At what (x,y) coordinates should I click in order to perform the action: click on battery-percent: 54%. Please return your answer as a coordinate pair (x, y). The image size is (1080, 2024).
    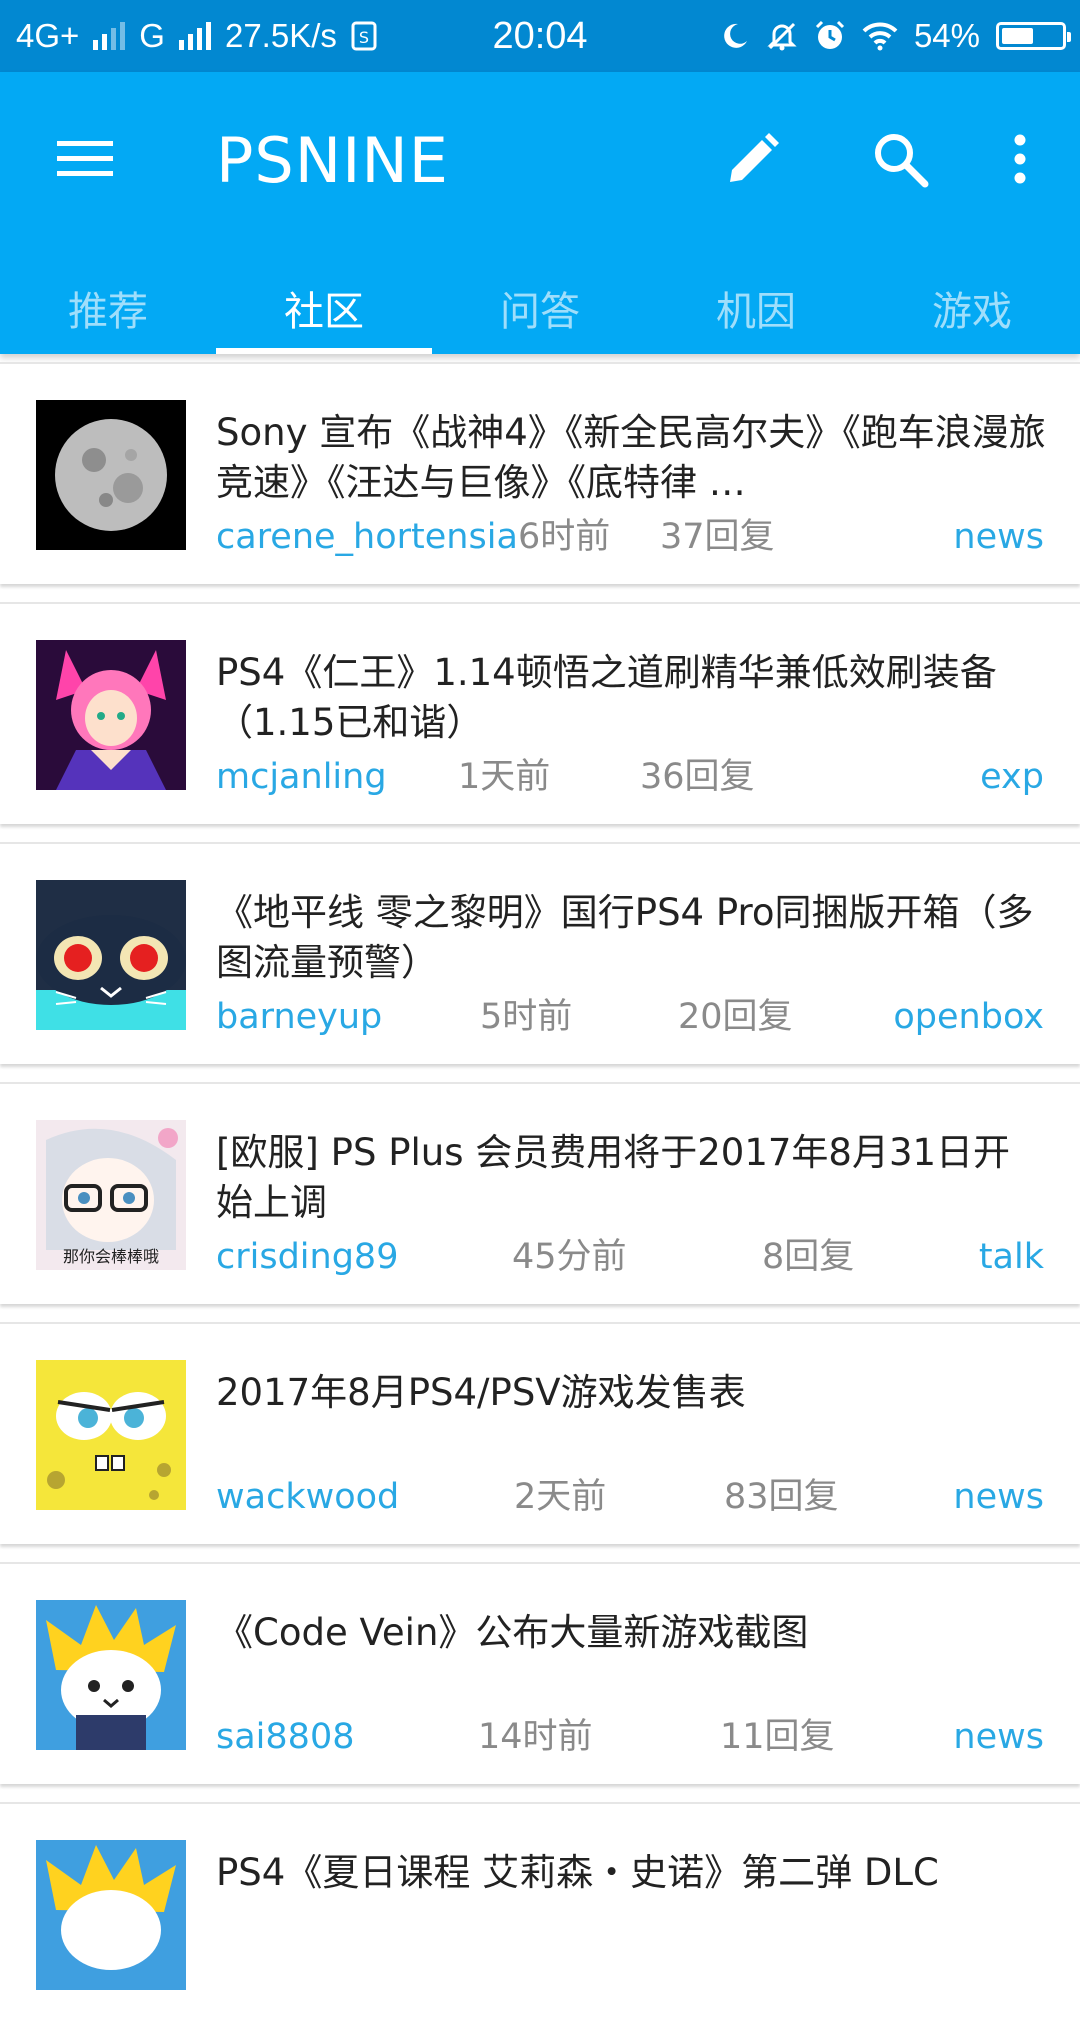
    Looking at the image, I should click on (946, 35).